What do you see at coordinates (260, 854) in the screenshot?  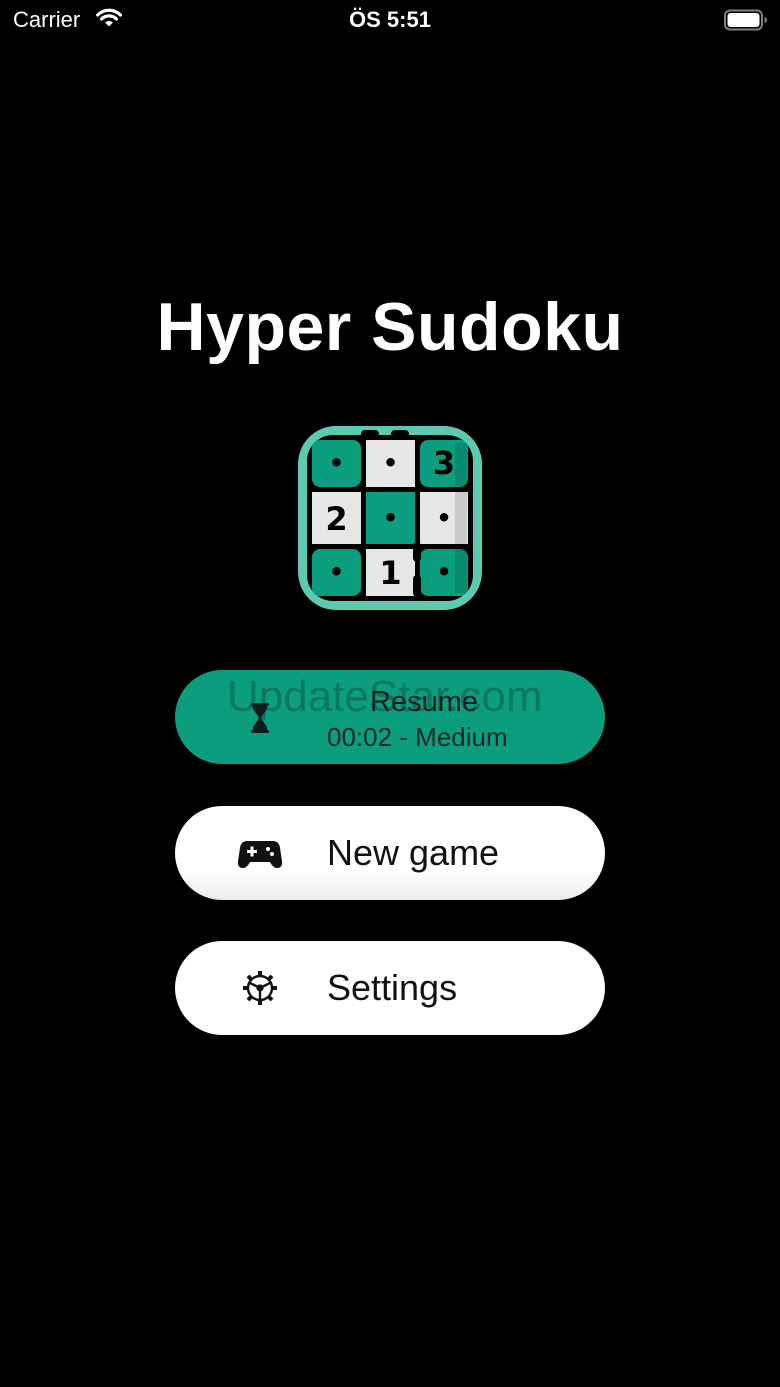 I see `gamepad-icon` at bounding box center [260, 854].